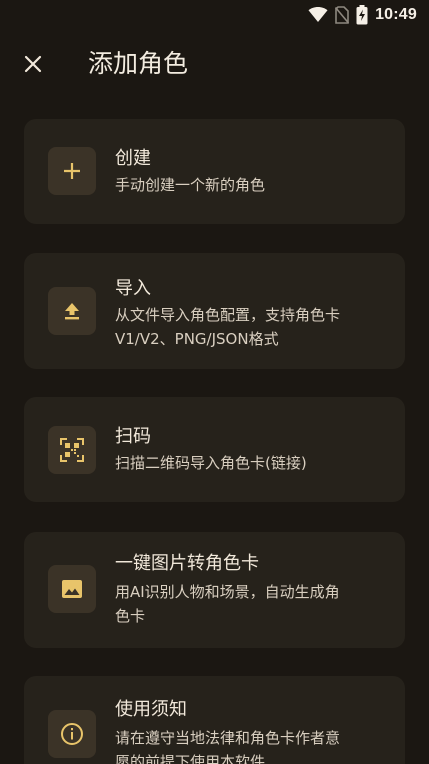 Image resolution: width=429 pixels, height=764 pixels. I want to click on scan-description: 扫描二维码导入角色卡(链接), so click(211, 463).